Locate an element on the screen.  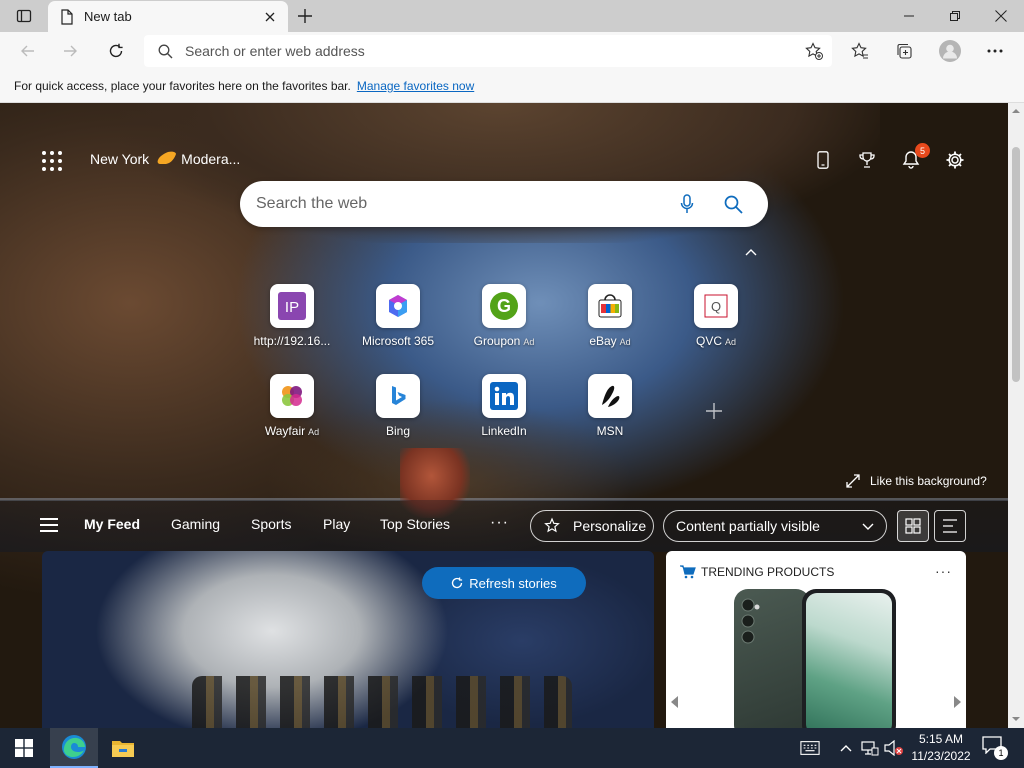
weather-location: New York is located at coordinates (120, 159).